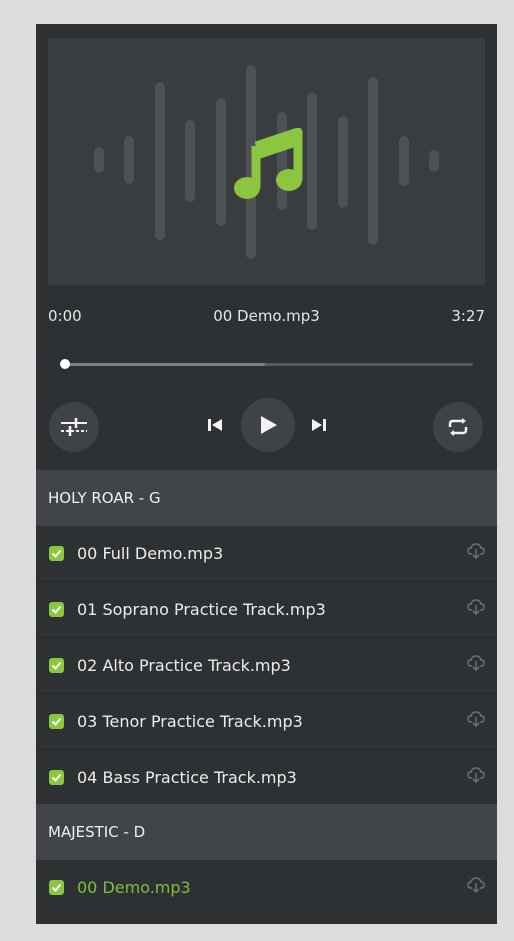 This screenshot has height=941, width=514. Describe the element at coordinates (134, 887) in the screenshot. I see `track-label: 00 Demo.mp3` at that location.